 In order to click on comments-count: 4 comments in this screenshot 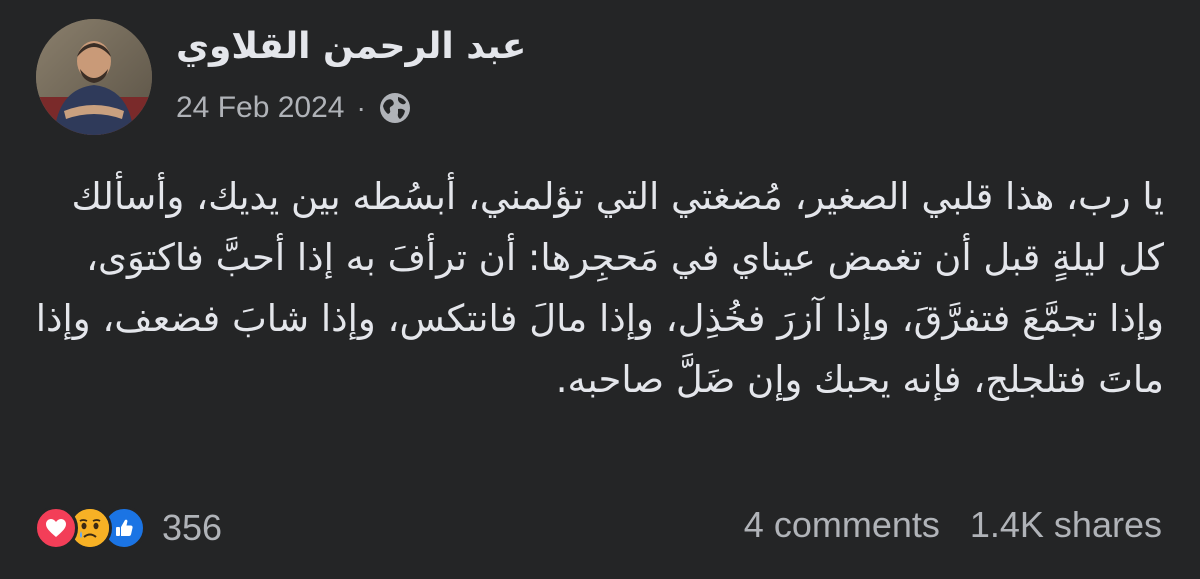, I will do `click(842, 525)`.